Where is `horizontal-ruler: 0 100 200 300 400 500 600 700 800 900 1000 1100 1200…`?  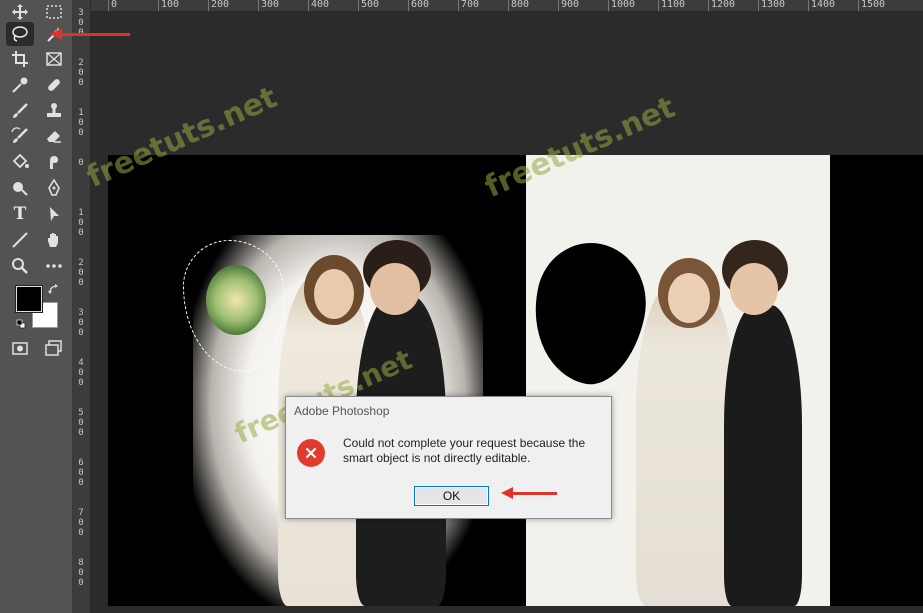 horizontal-ruler: 0 100 200 300 400 500 600 700 800 900 1000 1100 1200… is located at coordinates (506, 6).